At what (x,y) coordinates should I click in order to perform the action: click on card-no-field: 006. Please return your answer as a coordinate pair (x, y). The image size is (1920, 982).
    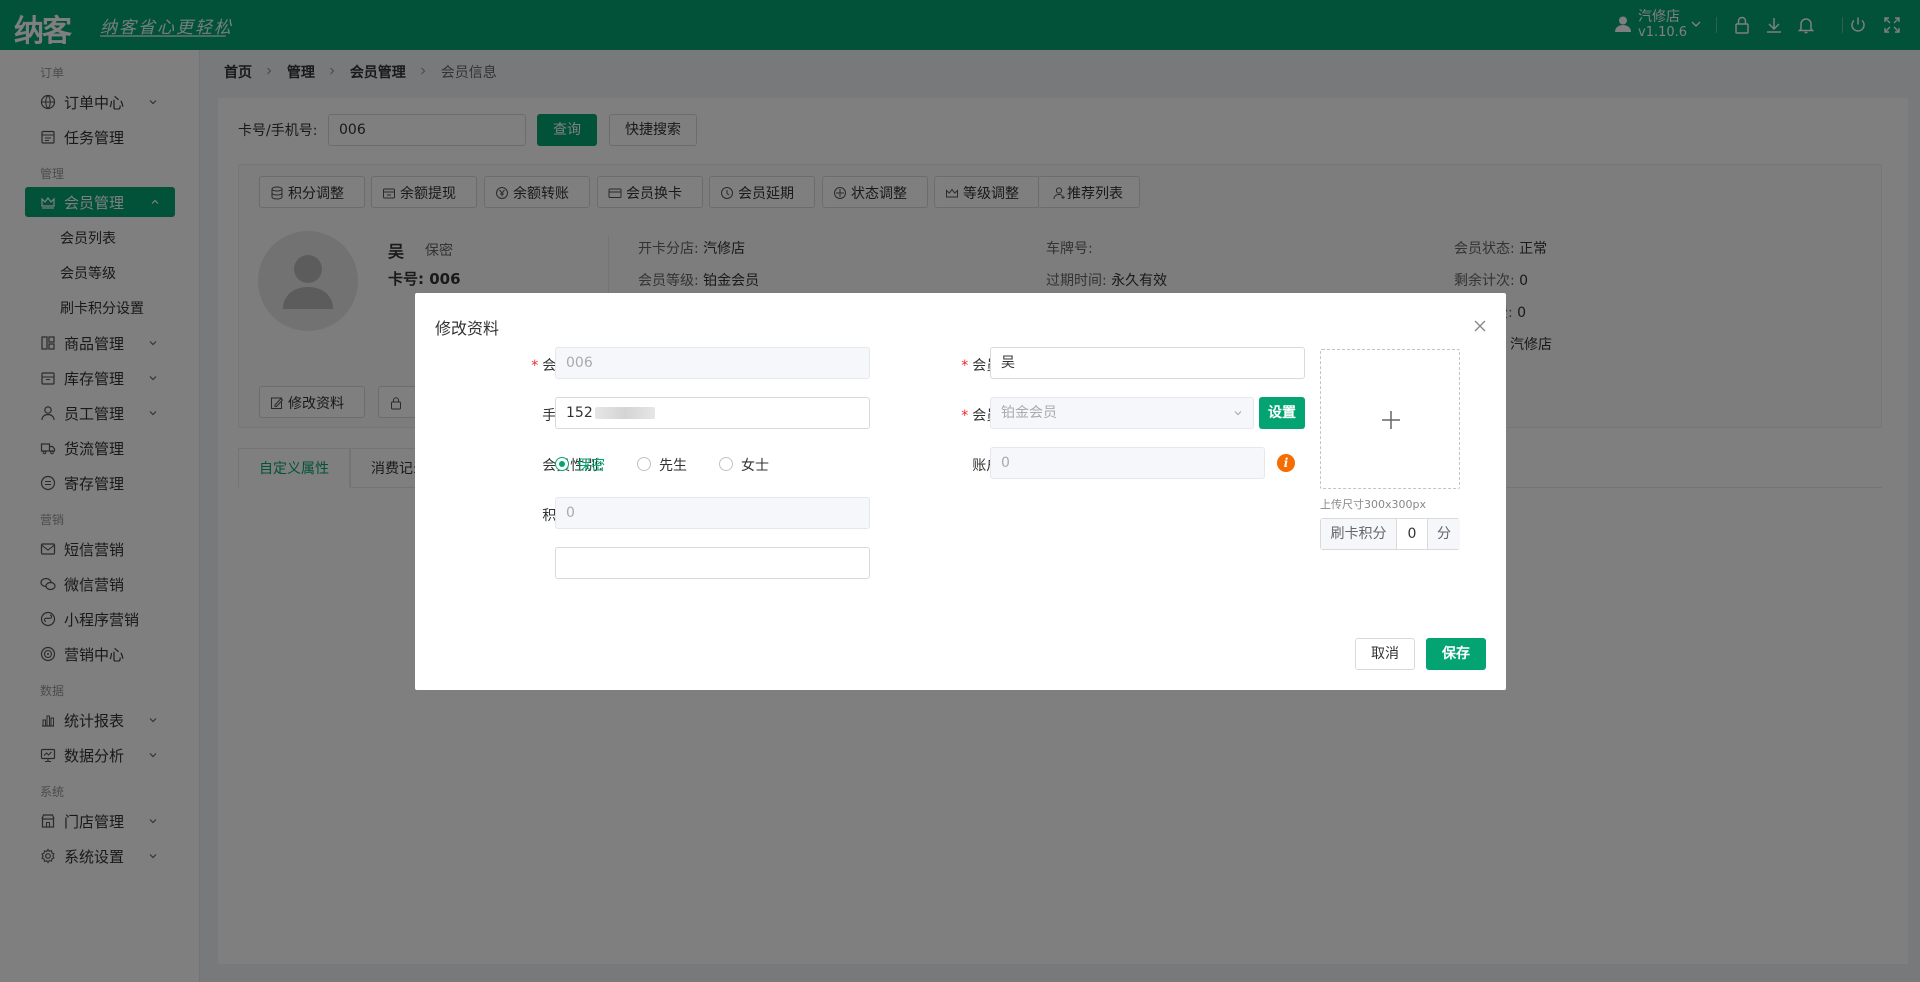
    Looking at the image, I should click on (712, 363).